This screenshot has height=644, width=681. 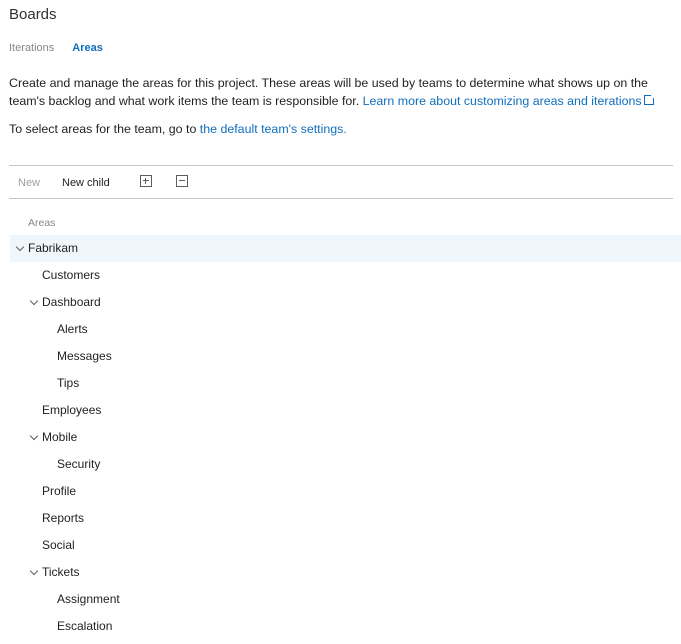 I want to click on tree-node-label: Tickets, so click(x=61, y=572).